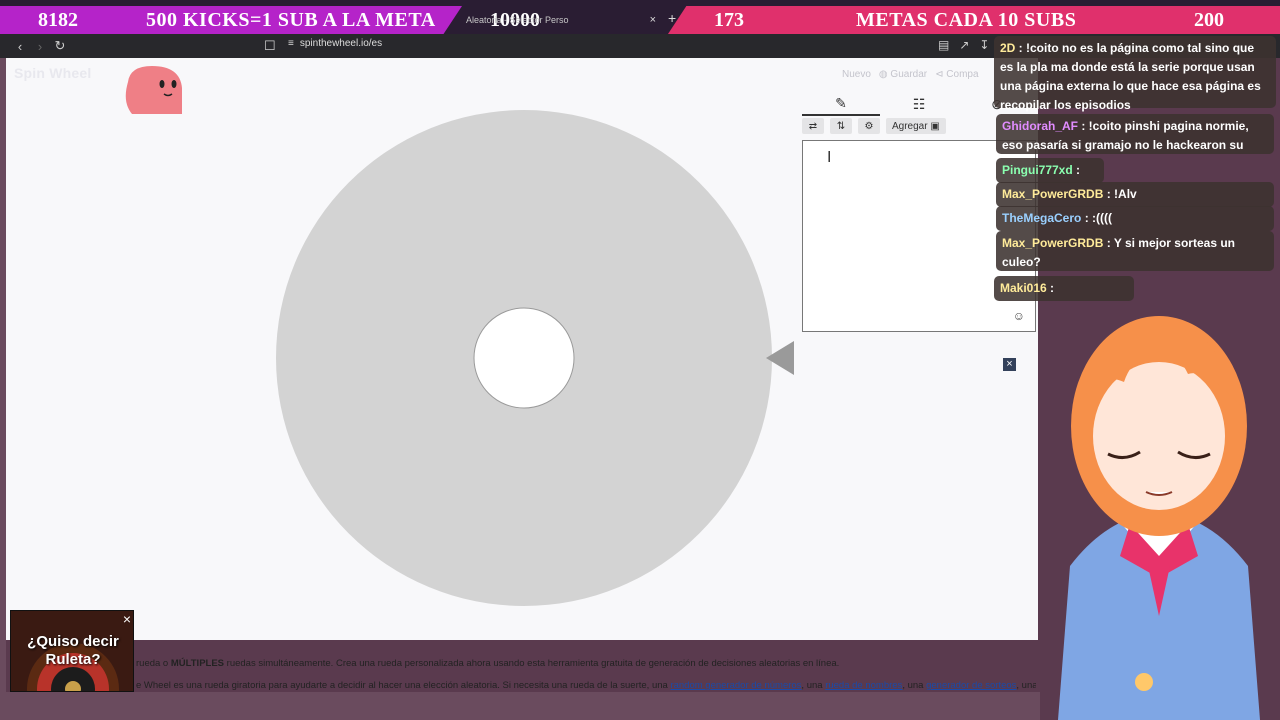 This screenshot has width=1280, height=720. What do you see at coordinates (984, 45) in the screenshot?
I see `download-icon: ↧` at bounding box center [984, 45].